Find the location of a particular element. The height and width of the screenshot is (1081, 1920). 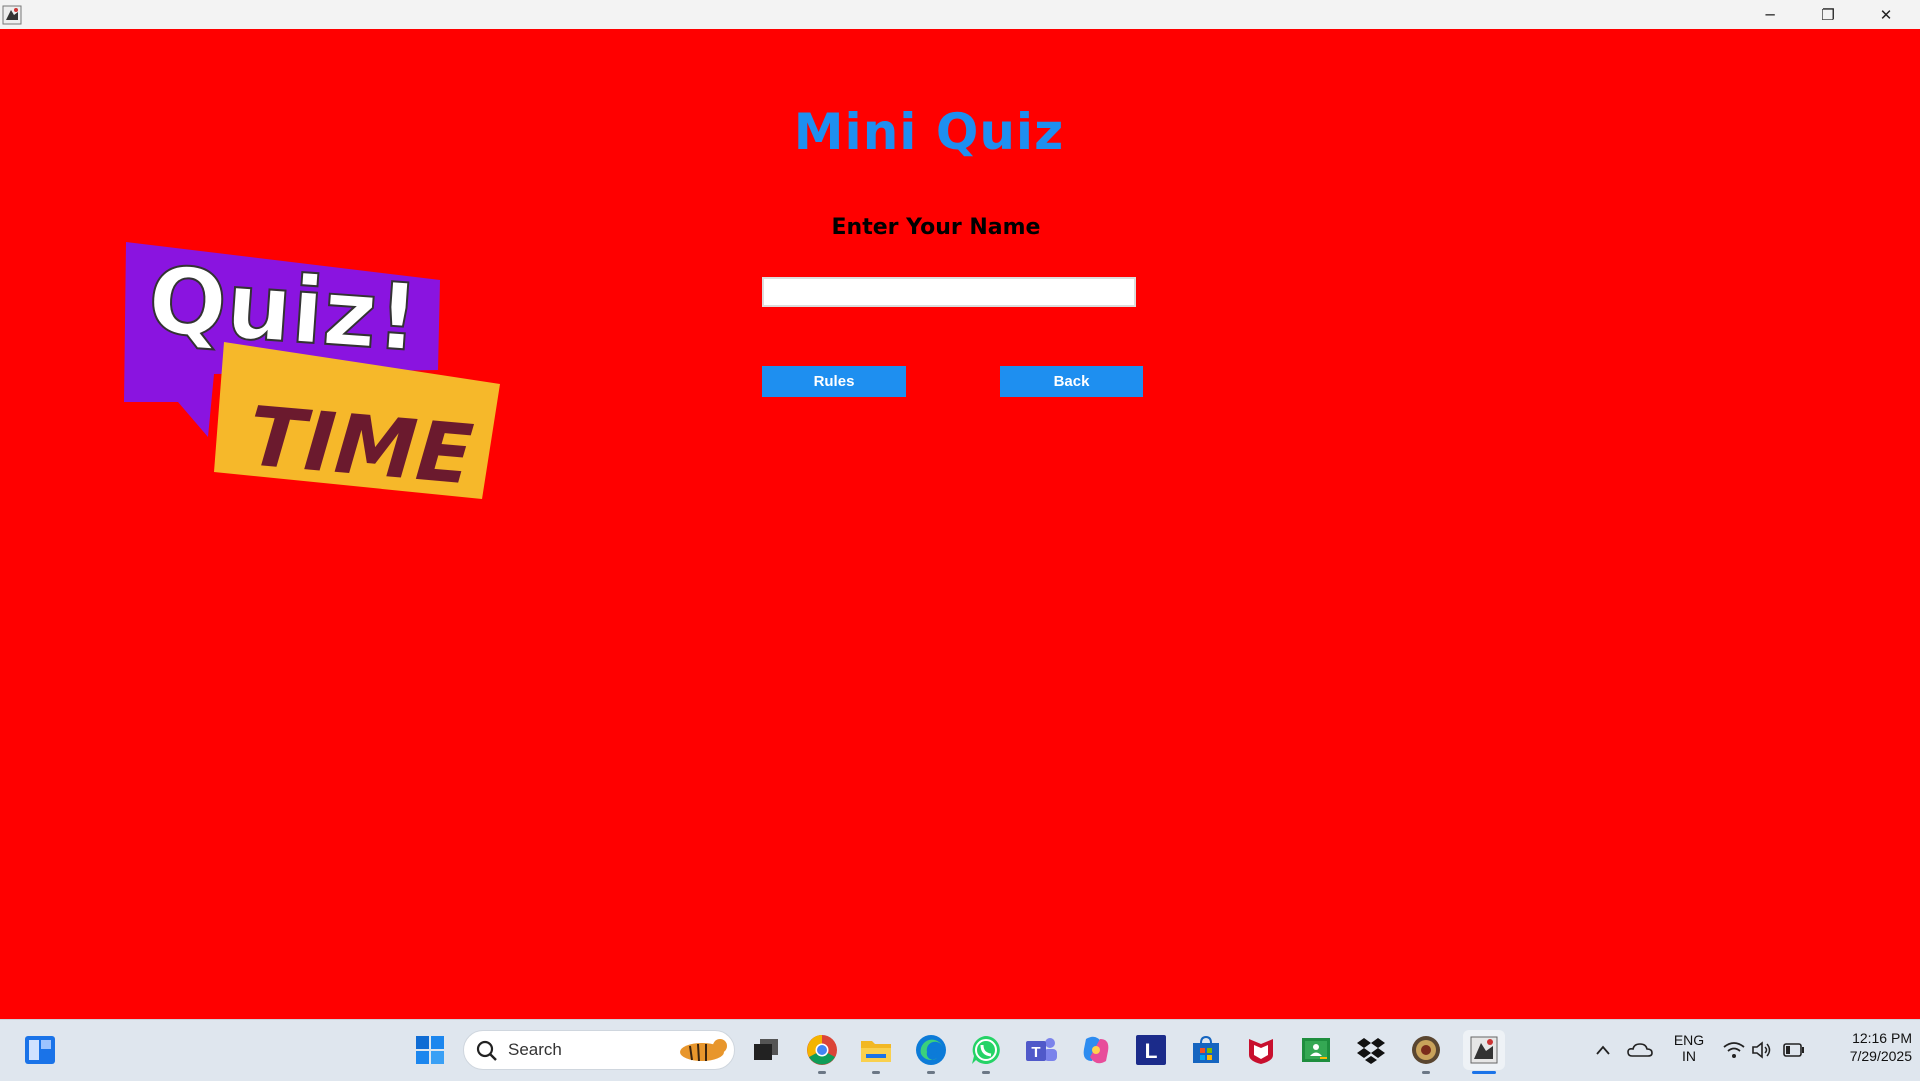

store-icon is located at coordinates (1206, 1050).